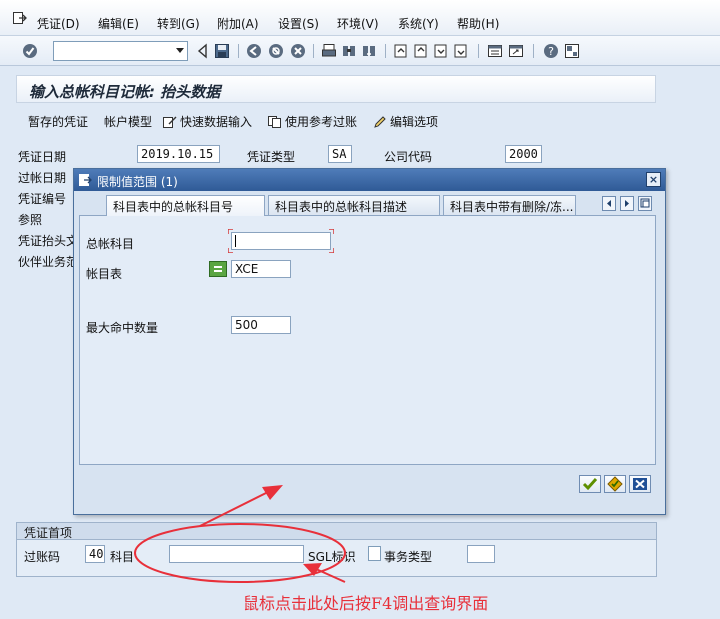 The width and height of the screenshot is (720, 619). Describe the element at coordinates (523, 154) in the screenshot. I see `company-code-field: 2000` at that location.